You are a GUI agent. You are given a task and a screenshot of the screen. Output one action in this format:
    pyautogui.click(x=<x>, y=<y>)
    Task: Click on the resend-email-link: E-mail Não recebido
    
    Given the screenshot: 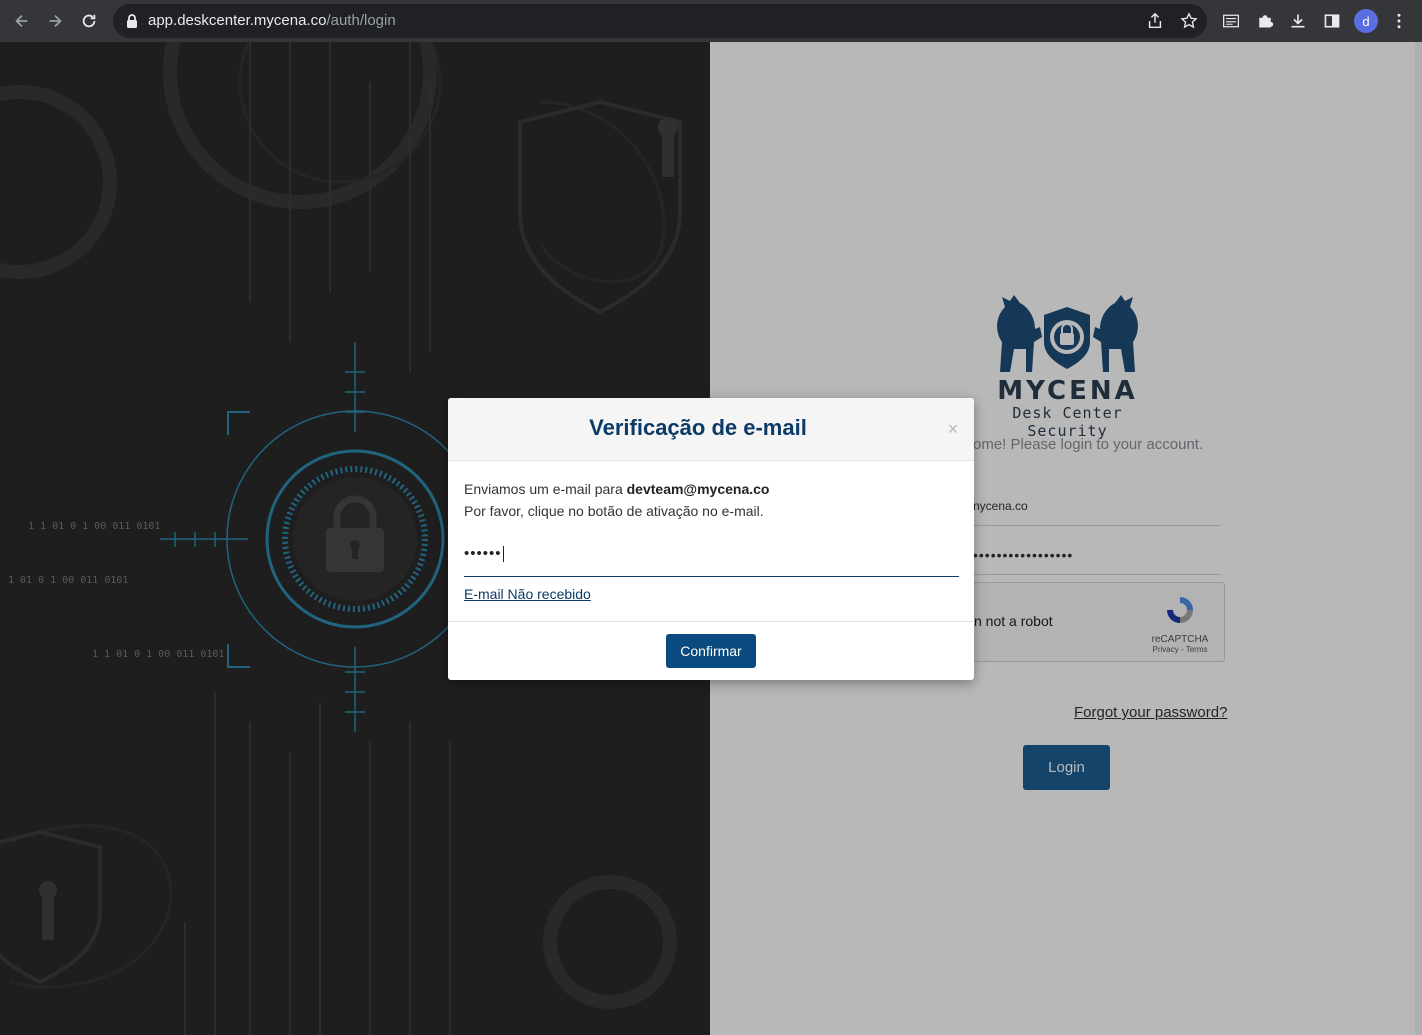 What is the action you would take?
    pyautogui.click(x=527, y=594)
    